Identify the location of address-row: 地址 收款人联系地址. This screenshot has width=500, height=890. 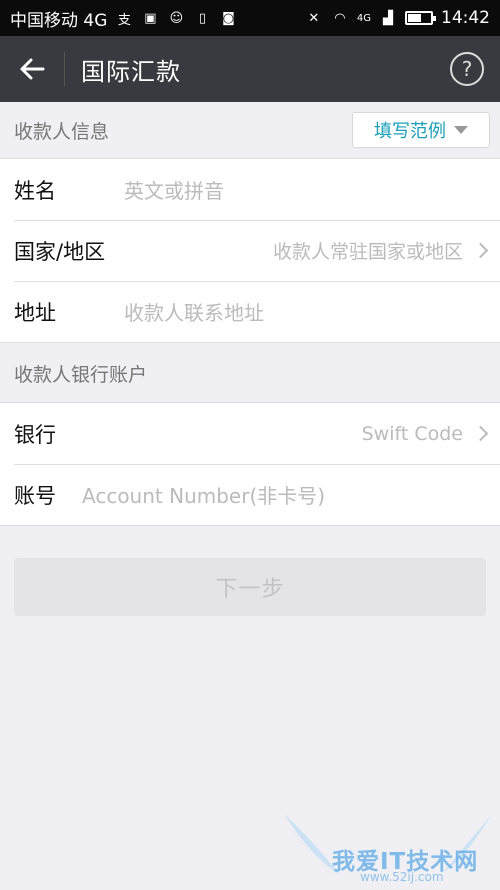
(250, 311).